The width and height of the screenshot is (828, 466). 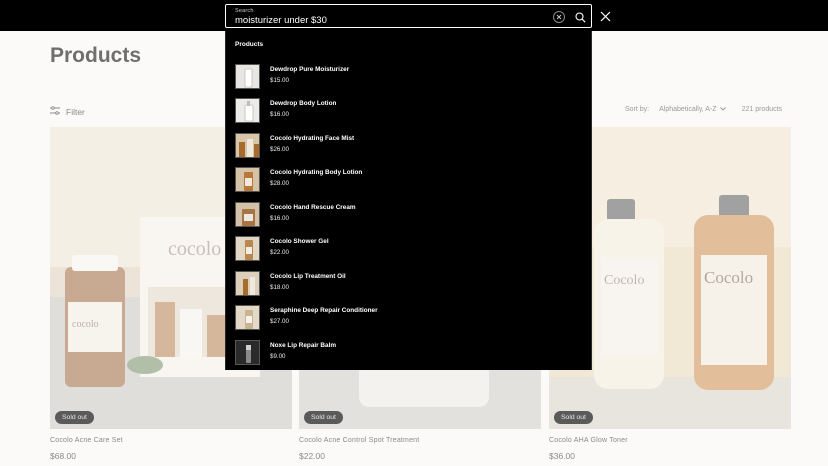 I want to click on product-name: Cocolo Acne Control Spot Treatment, so click(x=420, y=440).